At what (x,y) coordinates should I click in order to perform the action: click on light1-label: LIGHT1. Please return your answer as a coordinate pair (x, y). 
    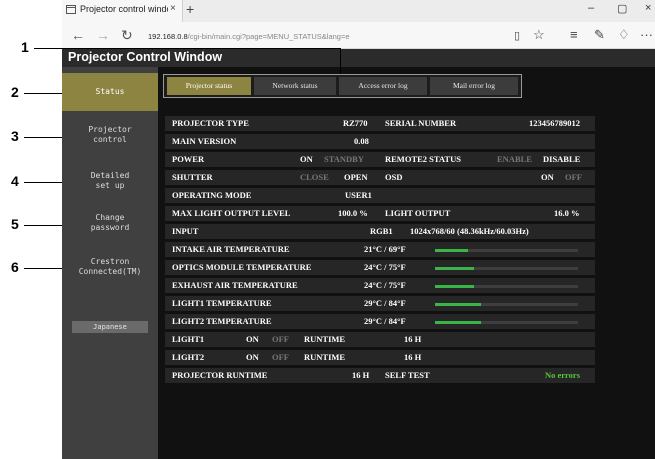
    Looking at the image, I should click on (188, 339).